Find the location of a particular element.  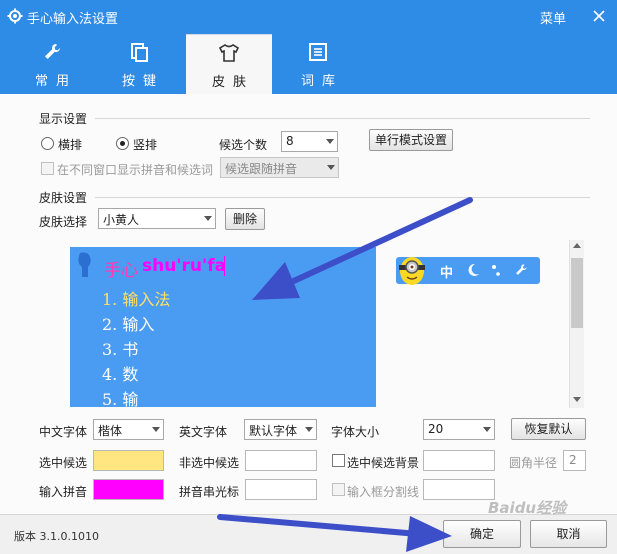

font-size-select: 20 is located at coordinates (459, 429).